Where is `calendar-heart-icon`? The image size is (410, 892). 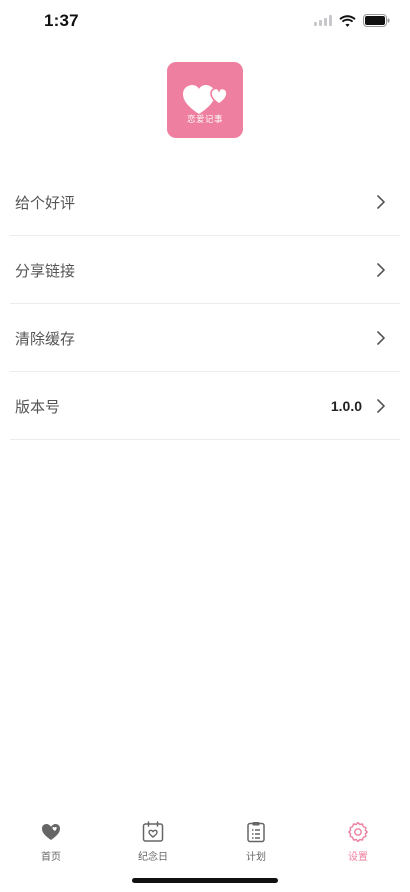 calendar-heart-icon is located at coordinates (153, 831).